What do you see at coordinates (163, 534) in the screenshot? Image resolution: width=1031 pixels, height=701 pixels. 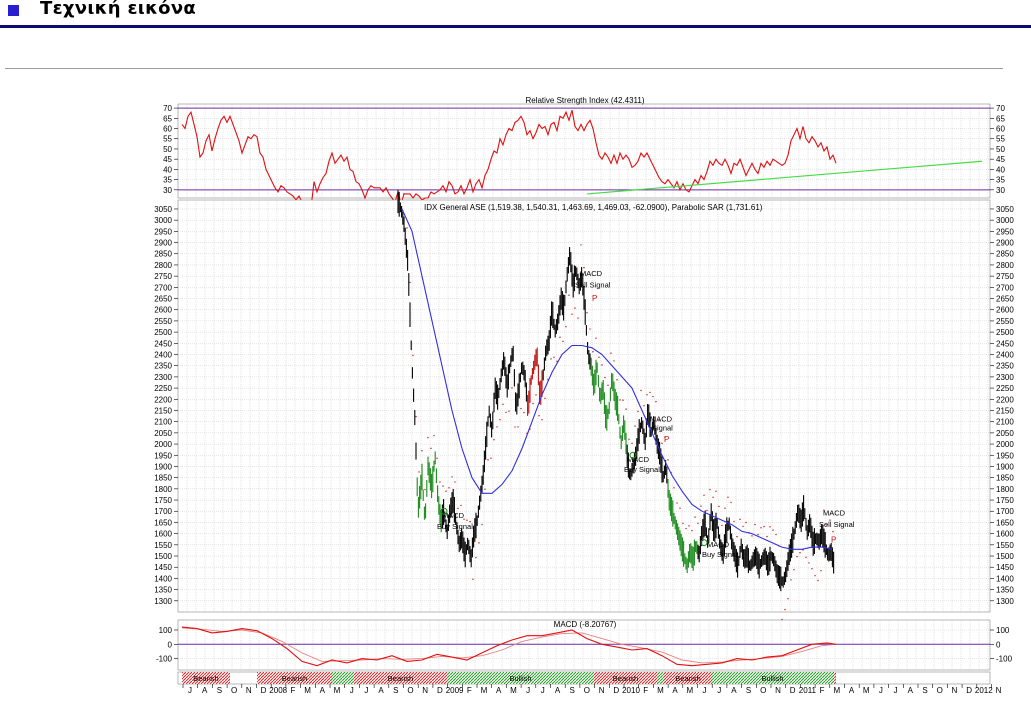 I see `price-ytick-left: 1600` at bounding box center [163, 534].